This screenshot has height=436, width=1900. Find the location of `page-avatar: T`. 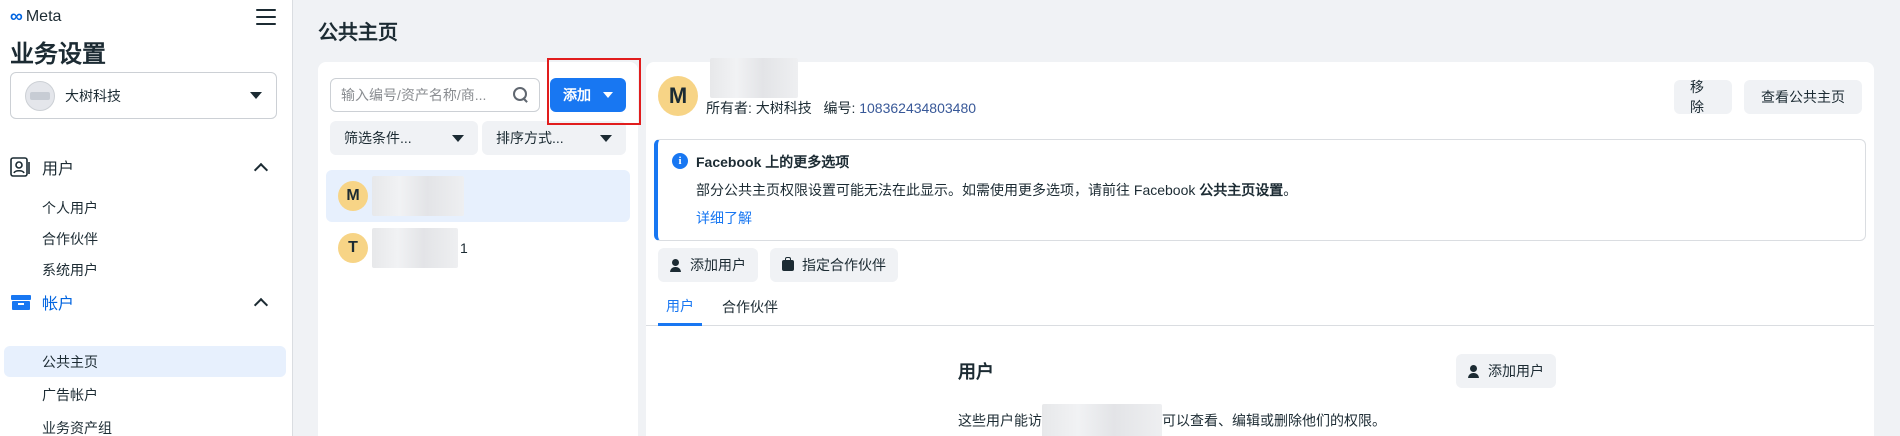

page-avatar: T is located at coordinates (353, 248).